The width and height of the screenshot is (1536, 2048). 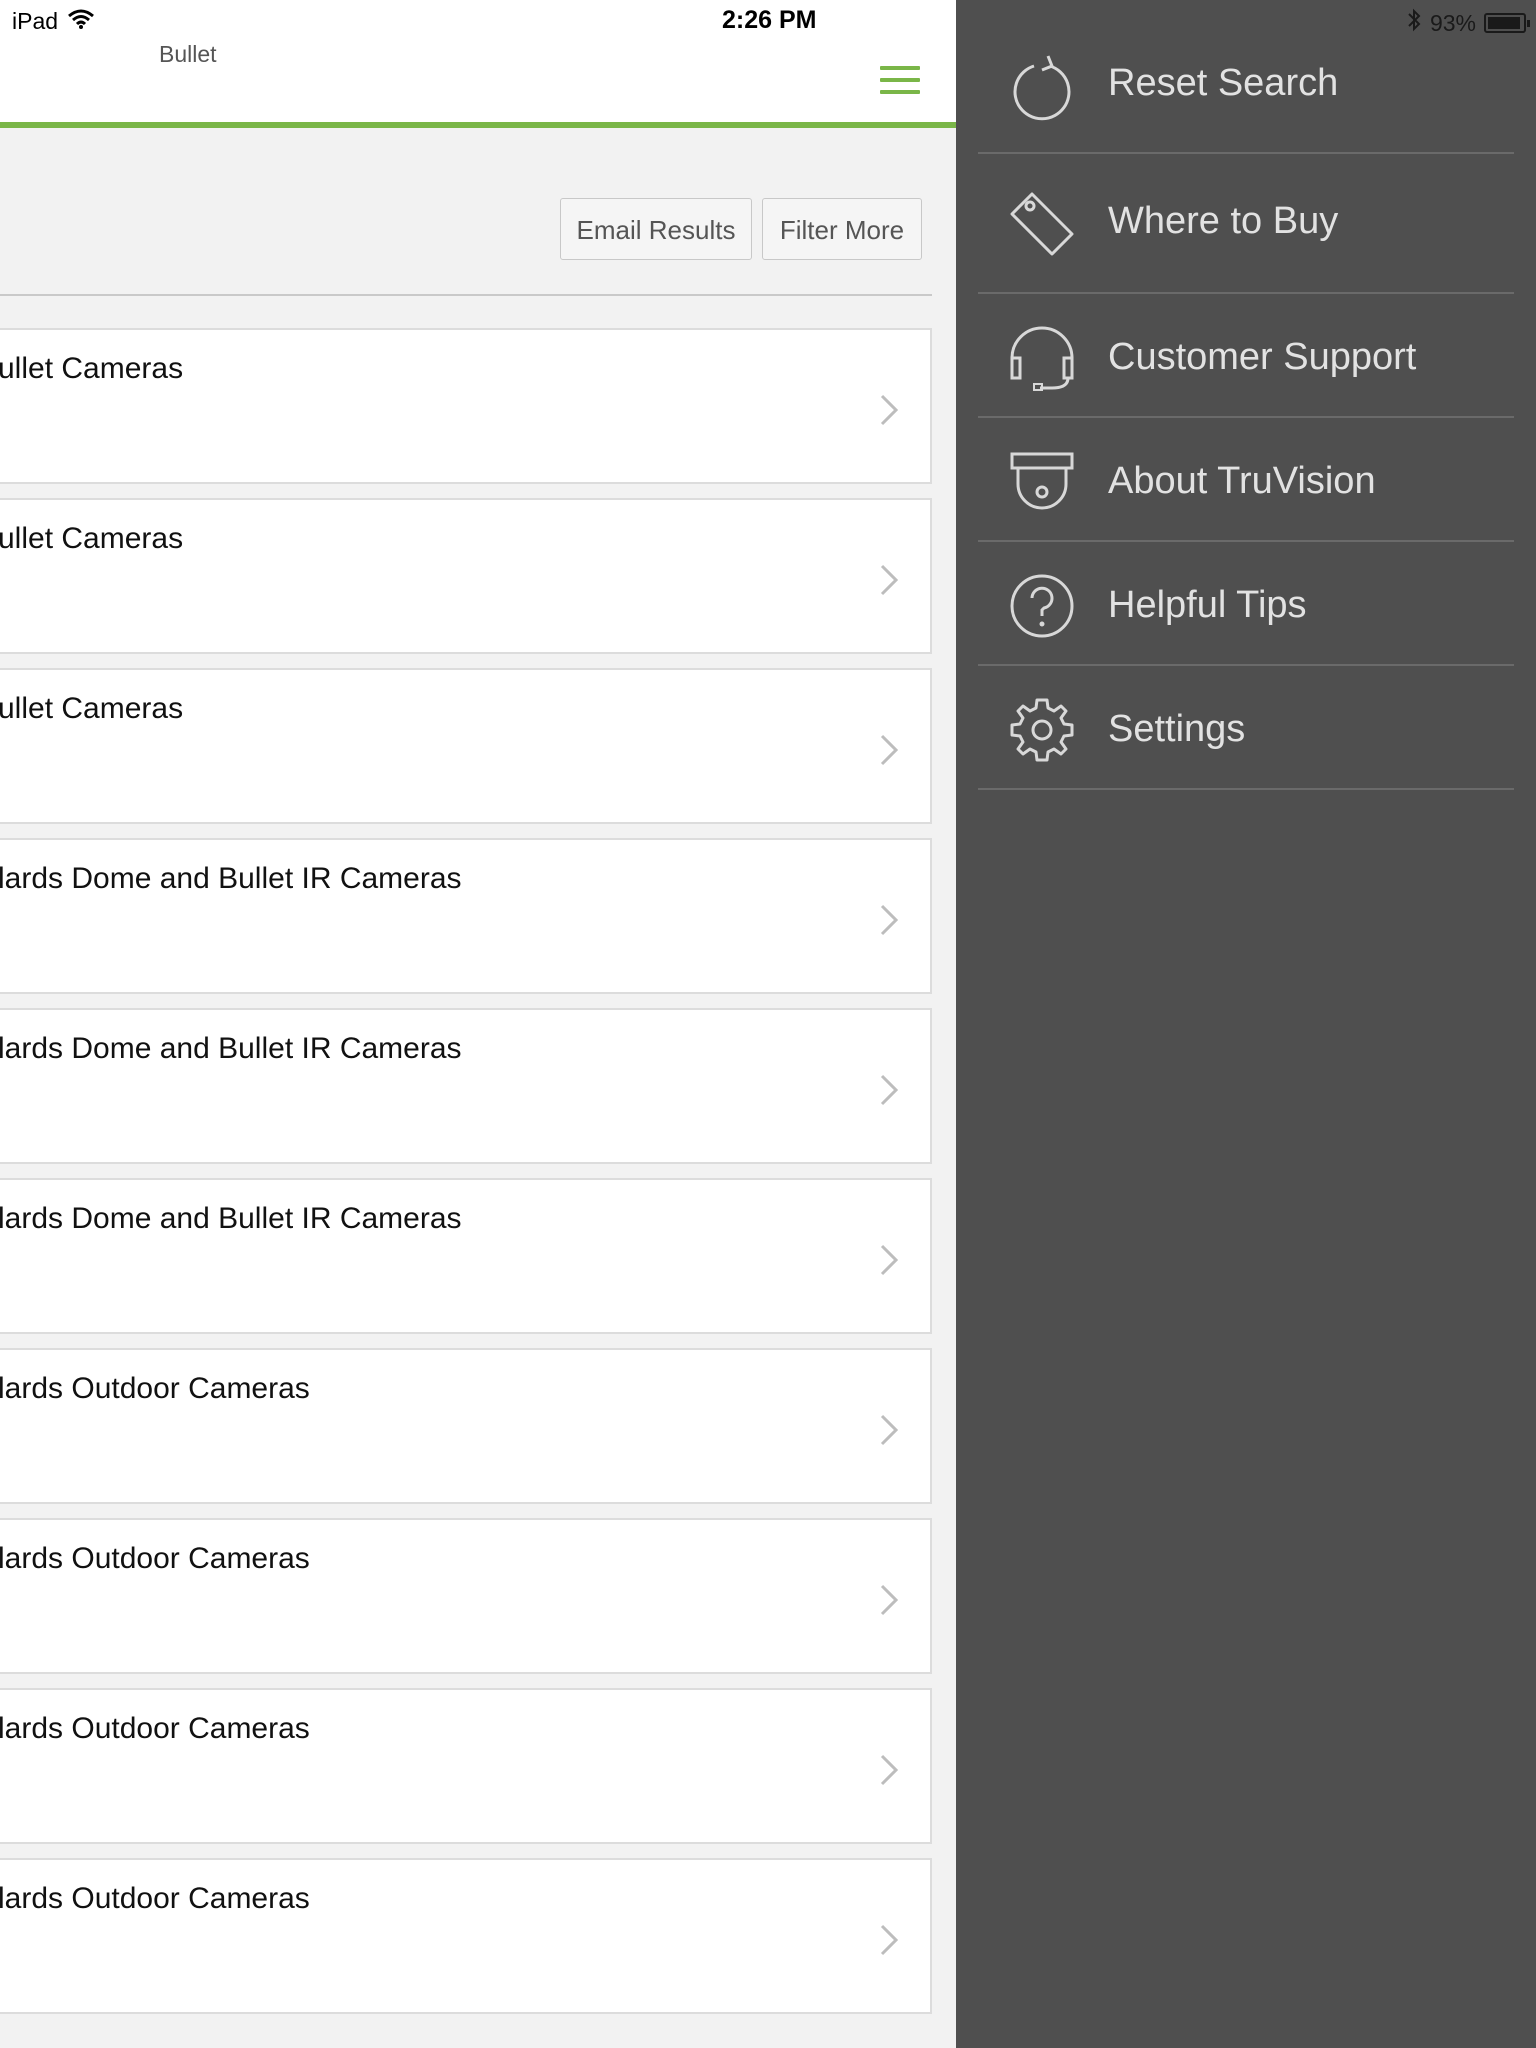 I want to click on menu-label: About TruVision, so click(x=1242, y=481).